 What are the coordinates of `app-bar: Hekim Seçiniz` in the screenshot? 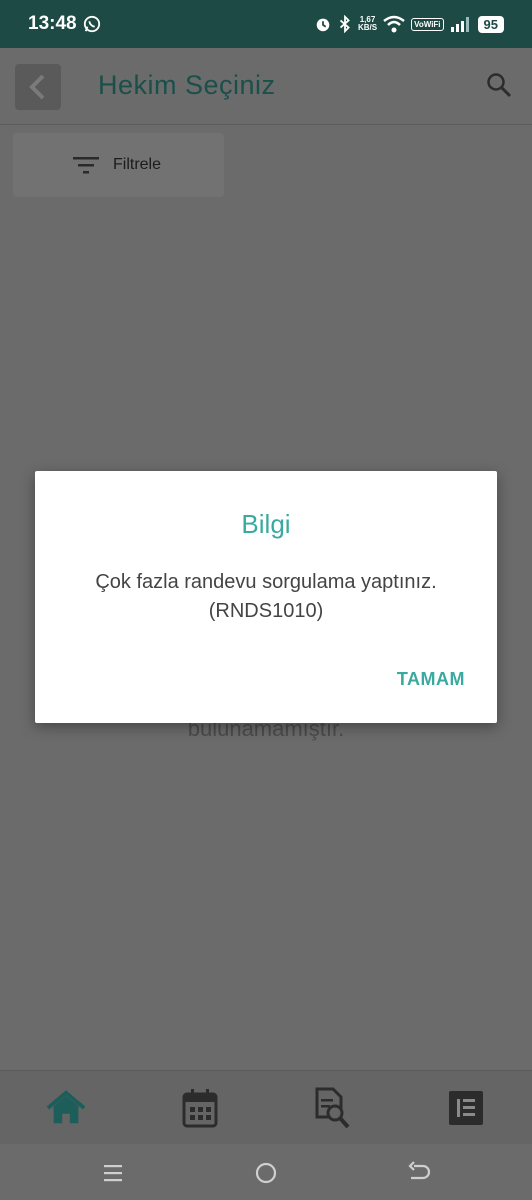 It's located at (266, 86).